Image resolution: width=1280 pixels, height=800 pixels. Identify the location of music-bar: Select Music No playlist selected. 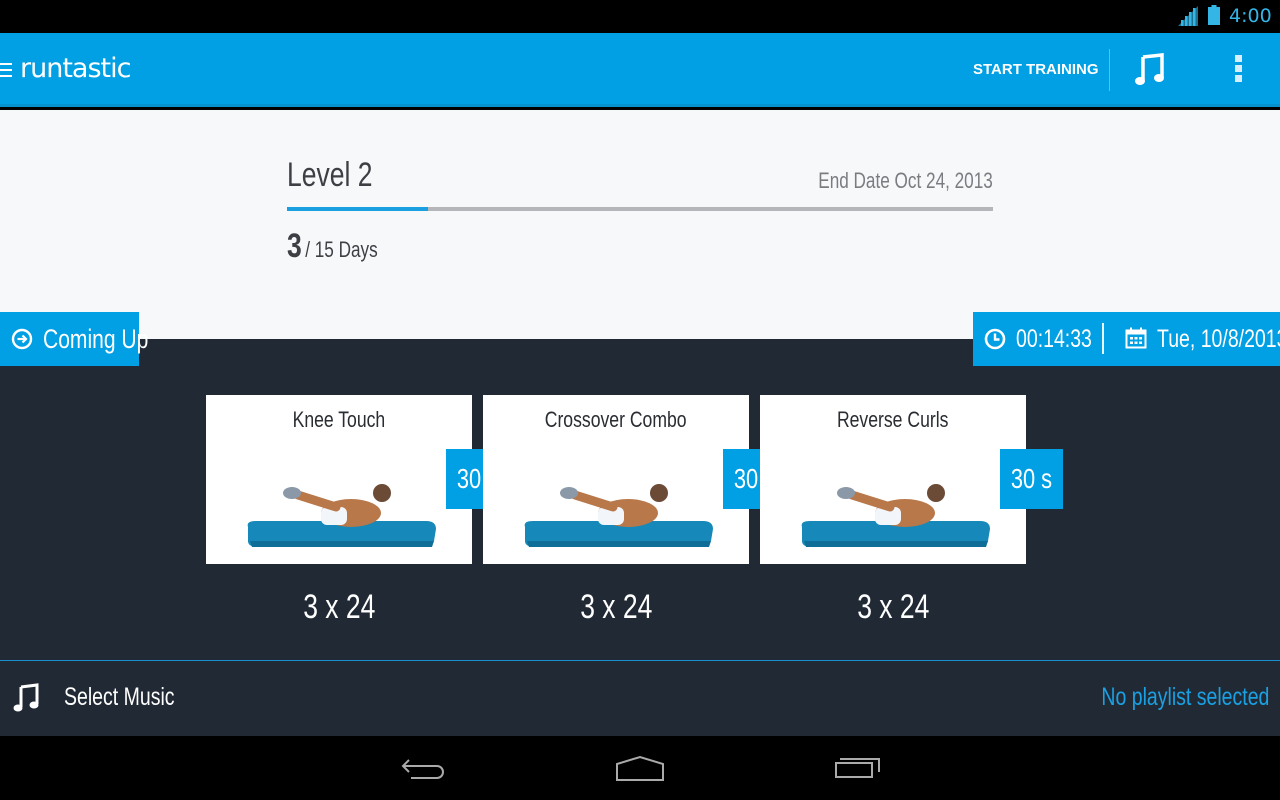
(640, 698).